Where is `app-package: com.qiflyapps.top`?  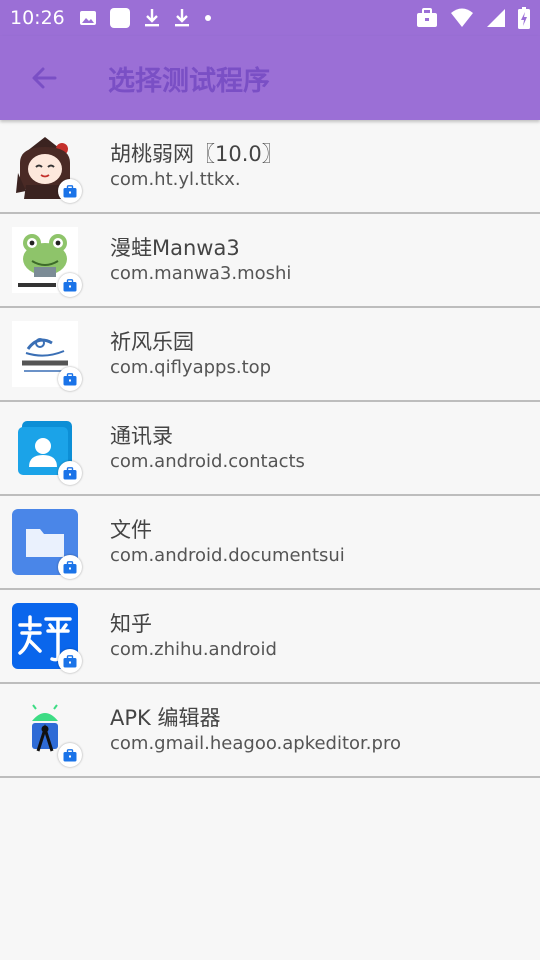 app-package: com.qiflyapps.top is located at coordinates (191, 367).